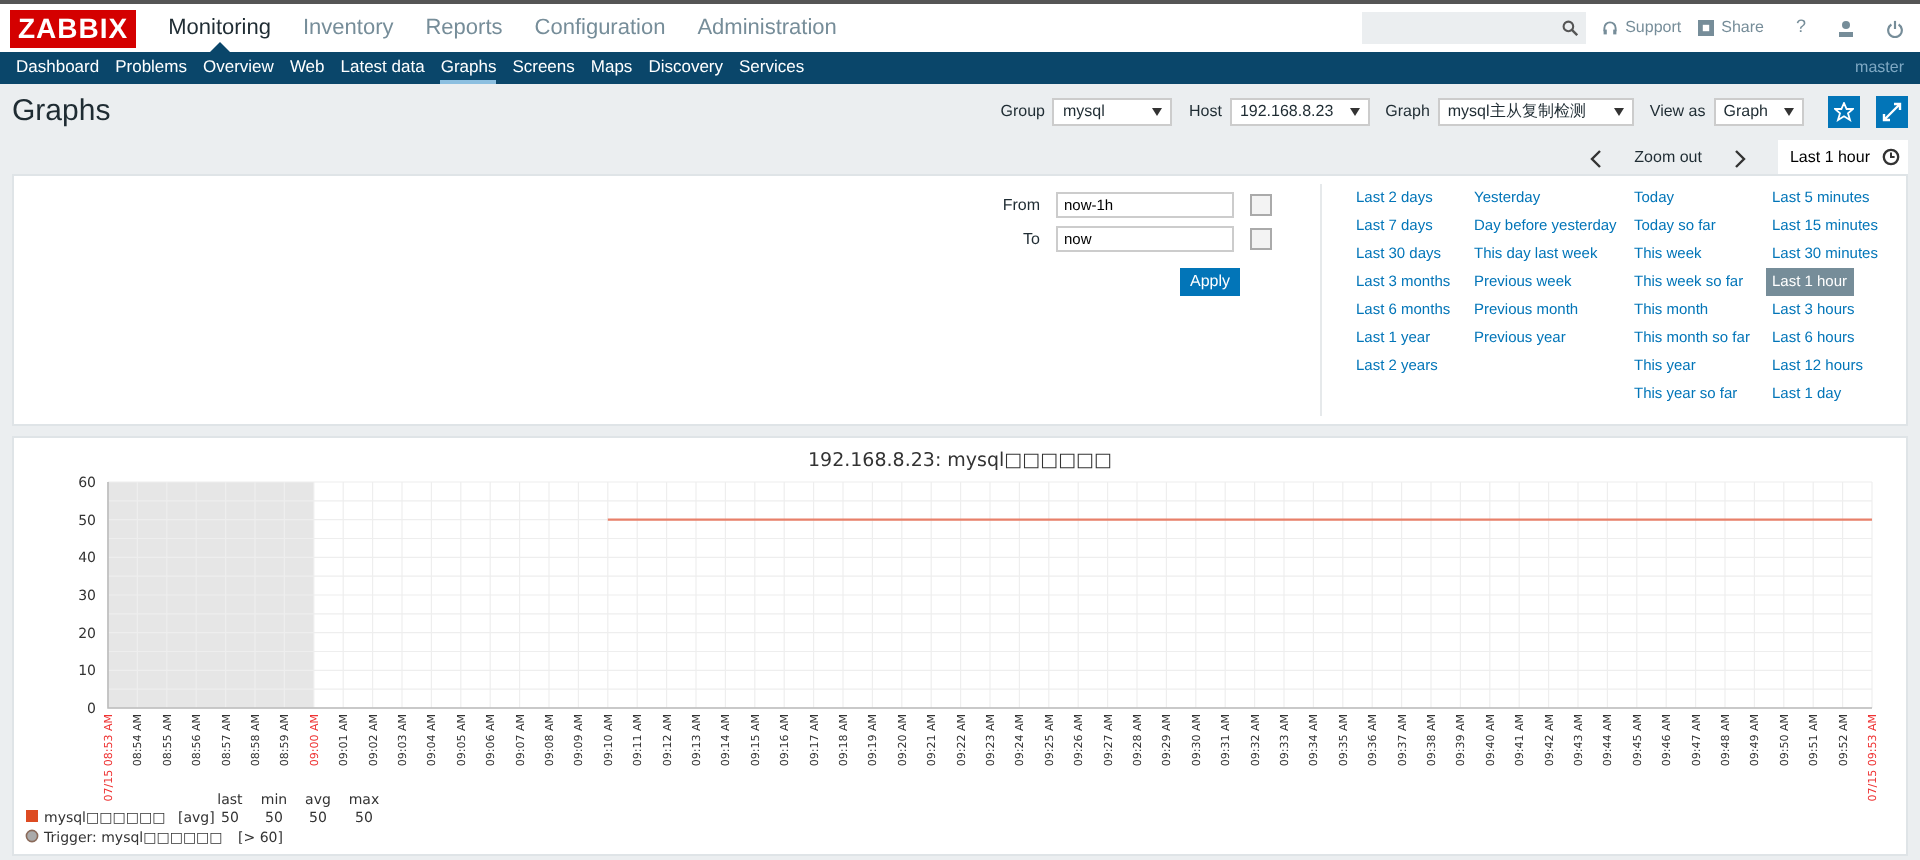 This screenshot has height=860, width=1920. I want to click on user-name: master, so click(1879, 68).